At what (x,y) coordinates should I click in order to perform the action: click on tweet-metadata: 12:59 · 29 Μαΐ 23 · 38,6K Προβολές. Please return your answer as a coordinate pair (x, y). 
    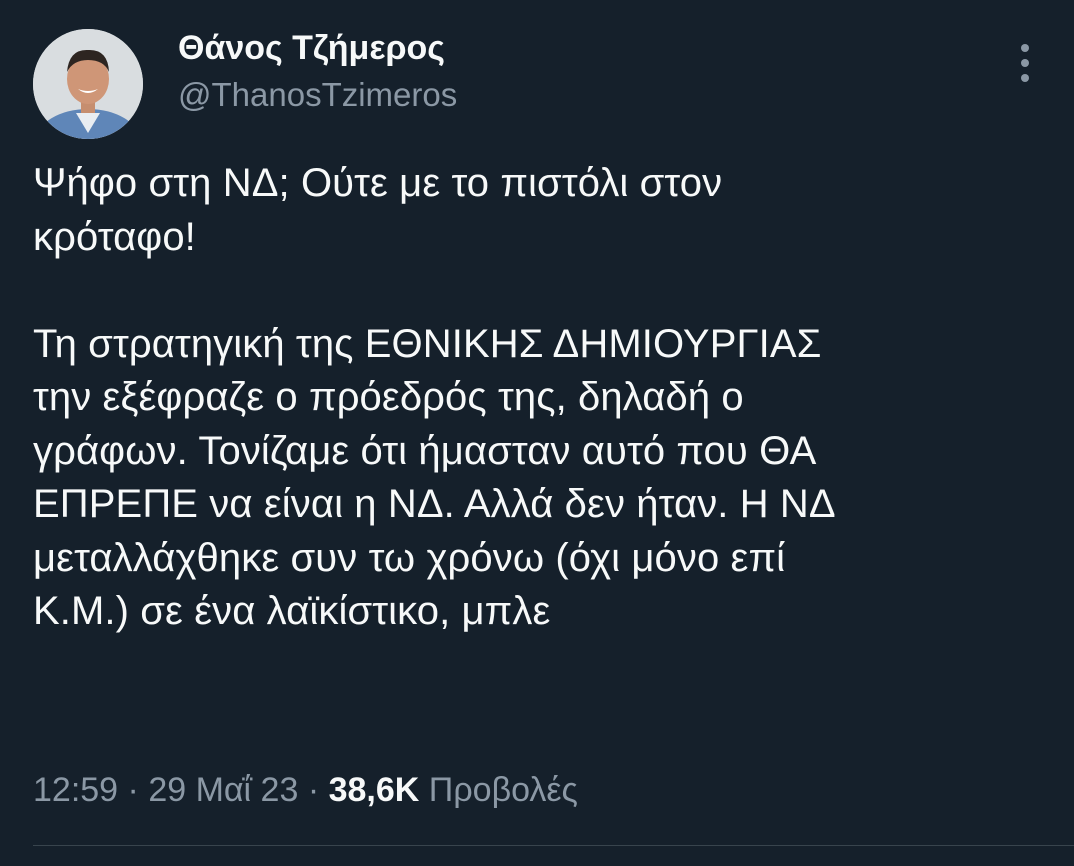
    Looking at the image, I should click on (305, 790).